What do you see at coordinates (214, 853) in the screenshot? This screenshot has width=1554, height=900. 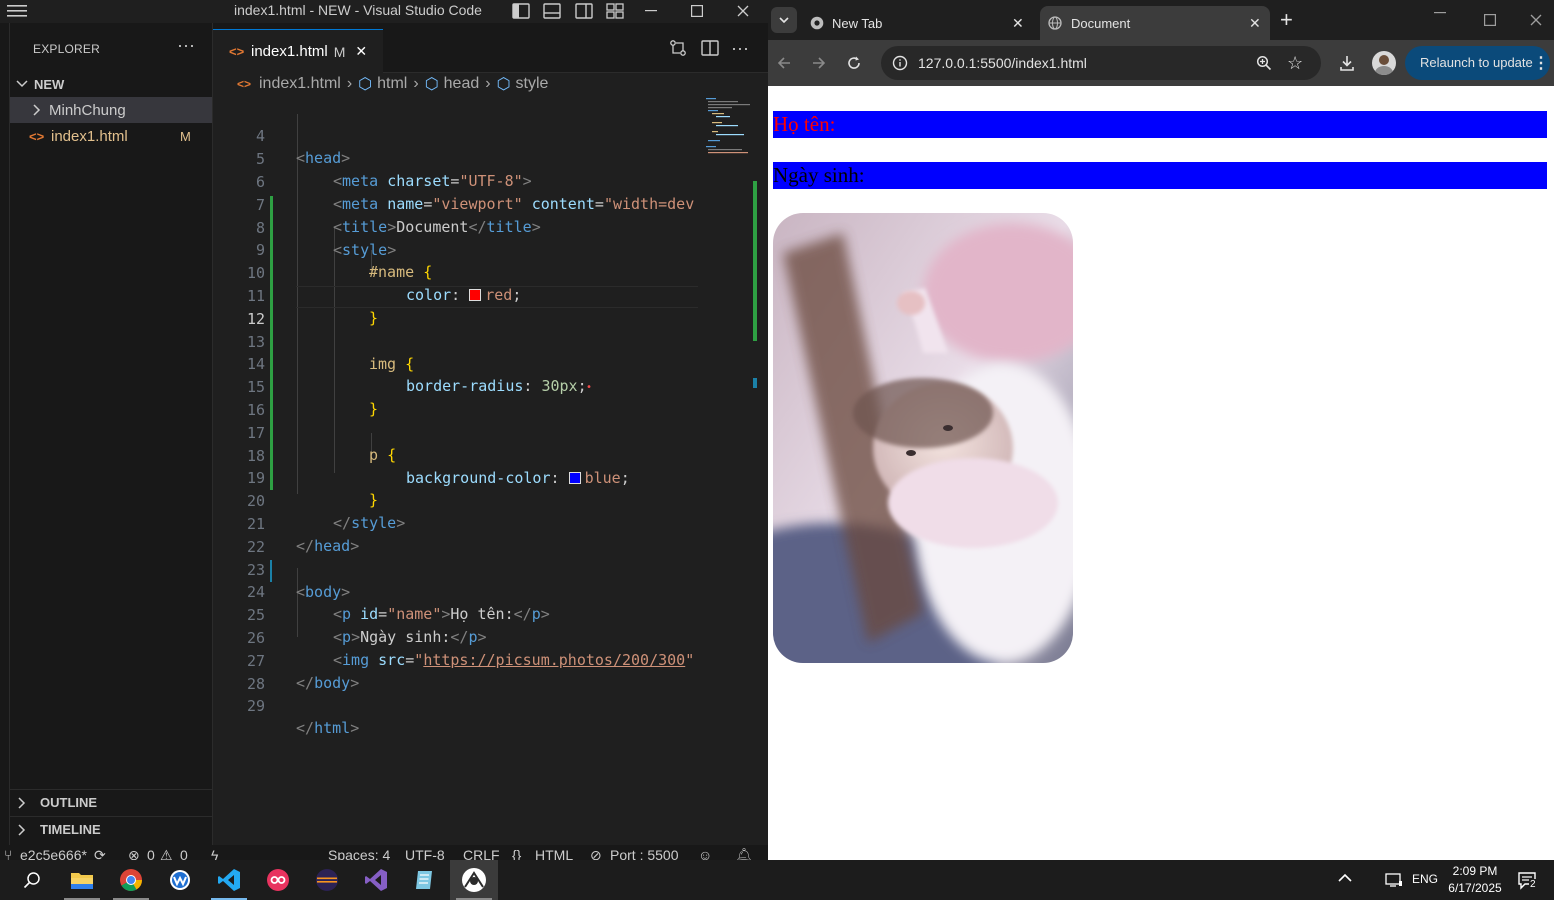 I see `lightning-icon: ϟ` at bounding box center [214, 853].